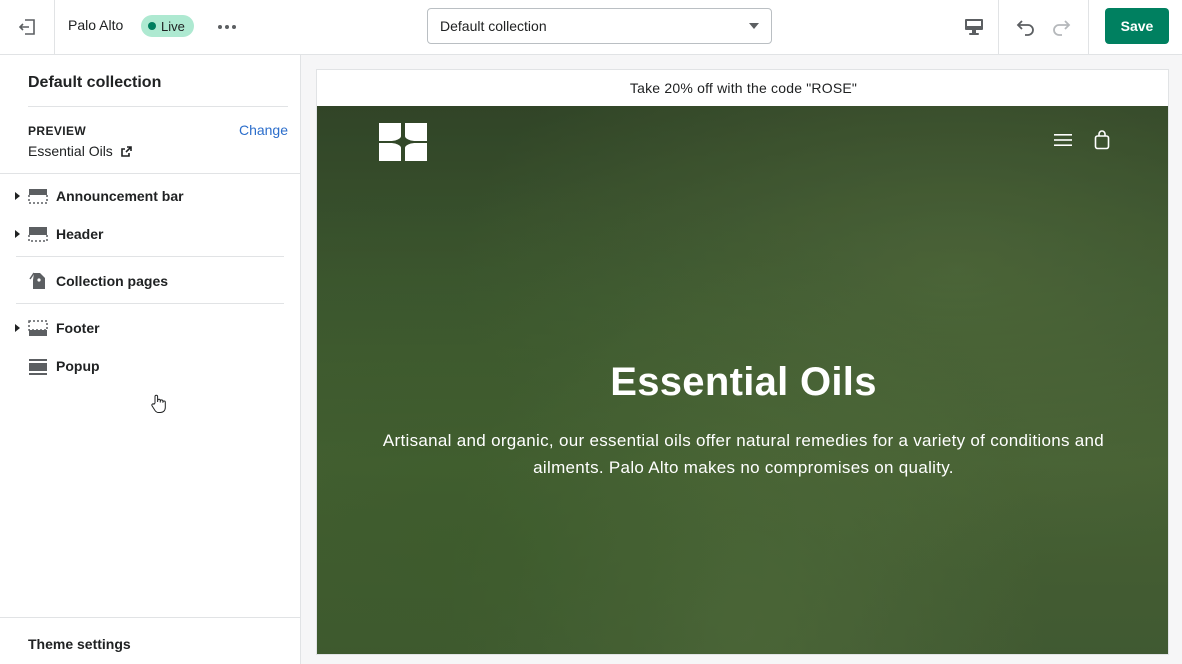 Image resolution: width=1182 pixels, height=664 pixels. I want to click on collection-title: Essential Oils, so click(743, 382).